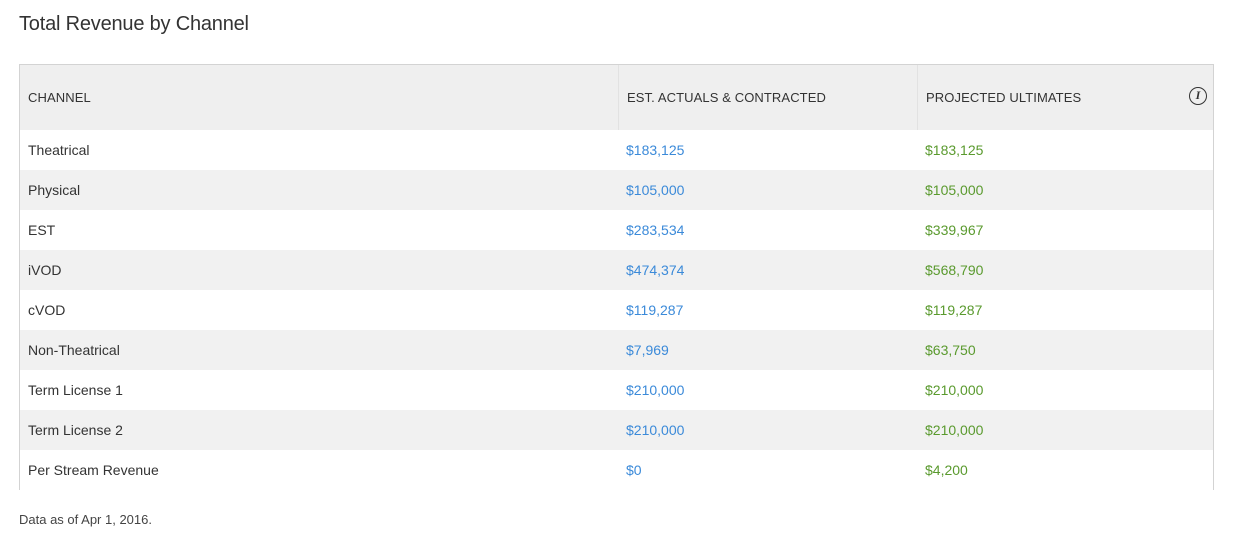  Describe the element at coordinates (74, 350) in the screenshot. I see `channel-cell: Non-Theatrical` at that location.